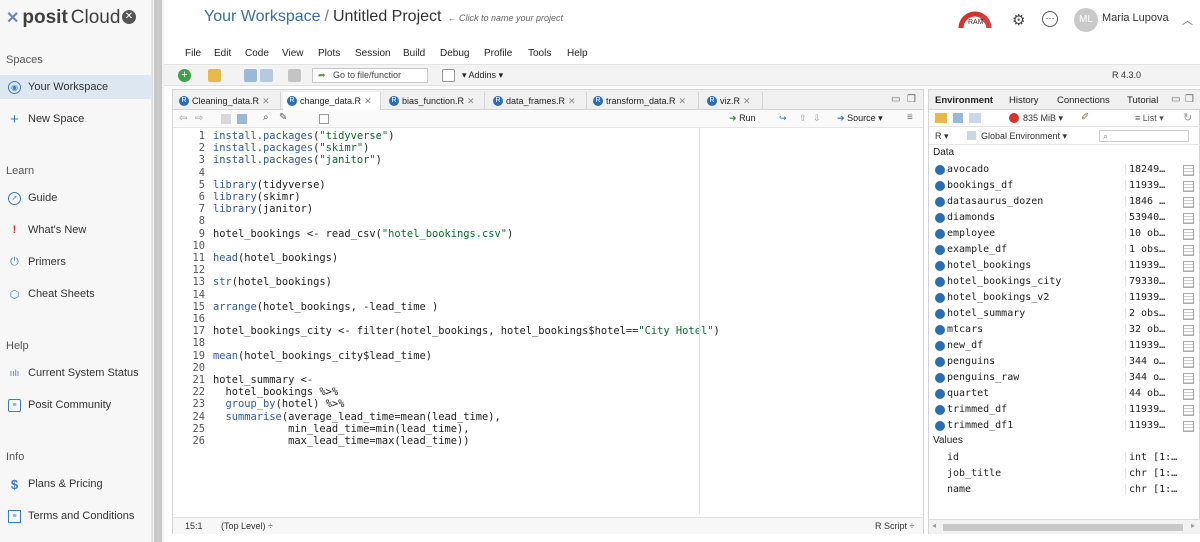  Describe the element at coordinates (193, 53) in the screenshot. I see `menu-file: File` at that location.